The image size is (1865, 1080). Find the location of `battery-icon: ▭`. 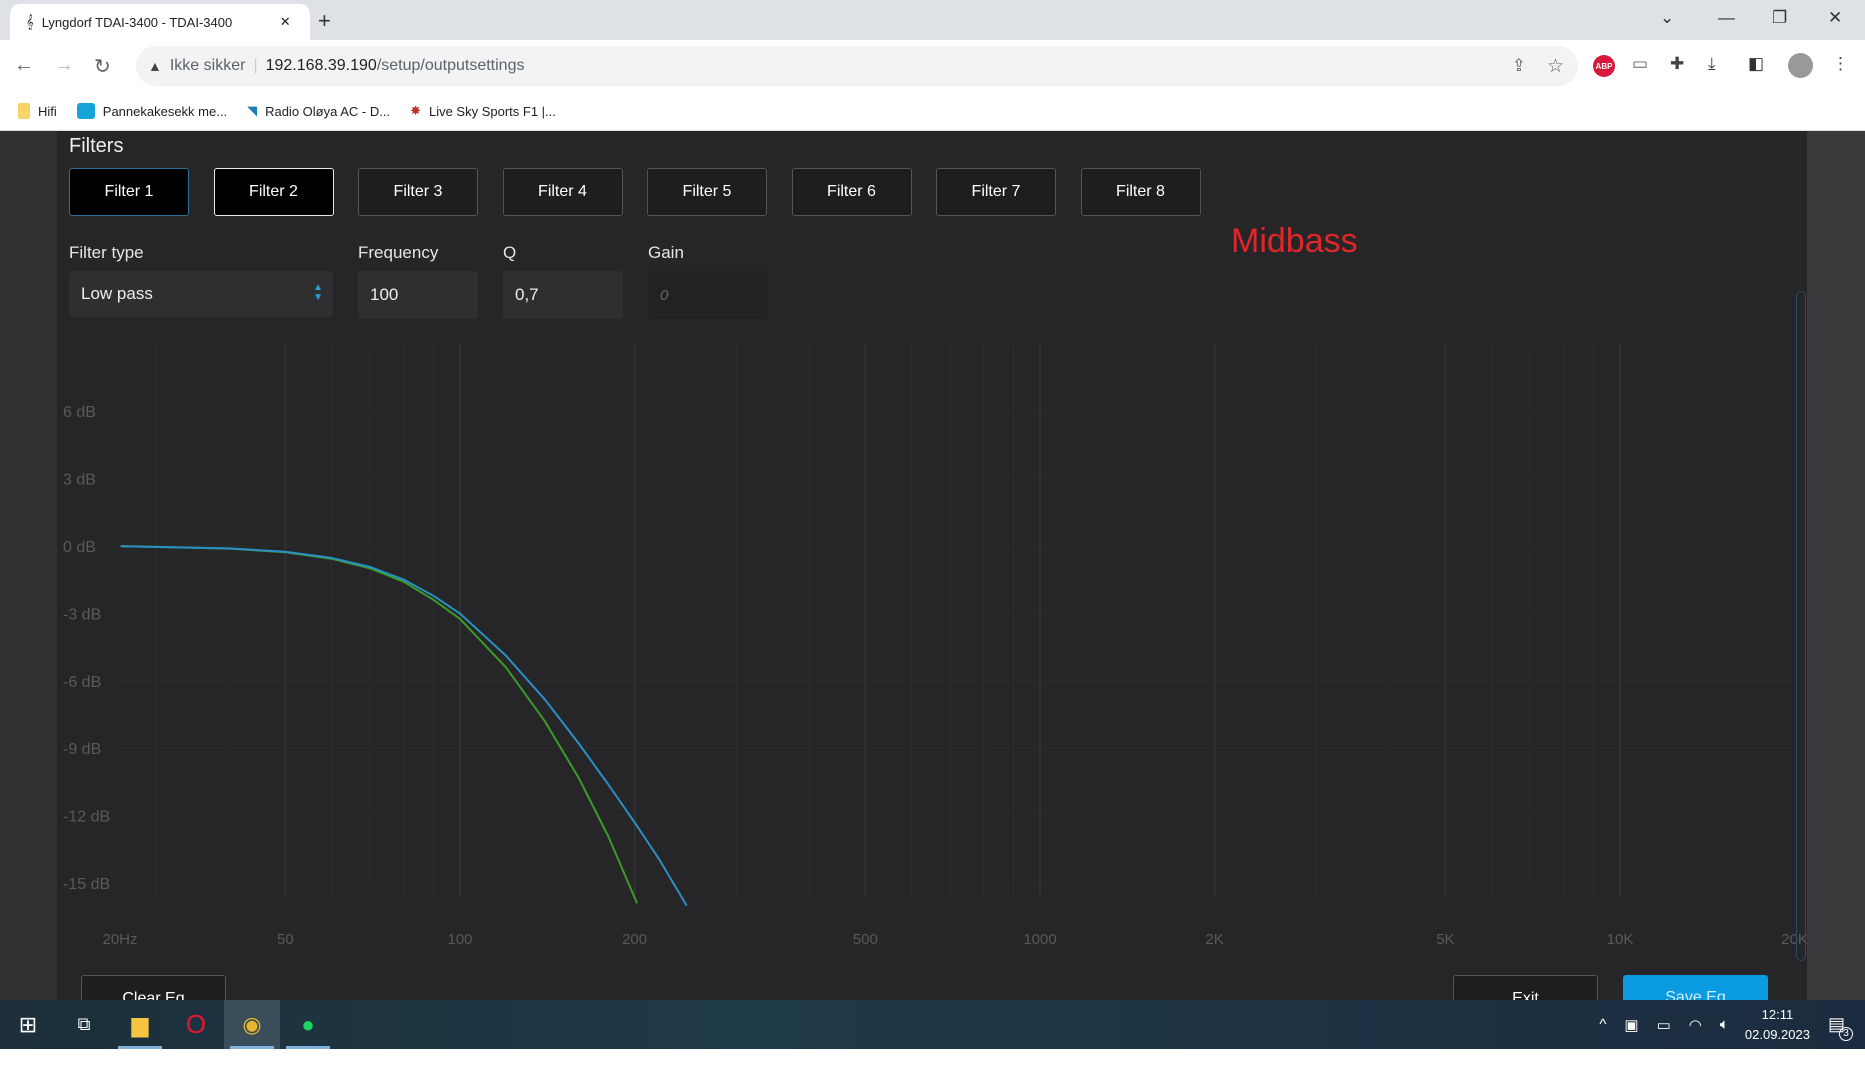

battery-icon: ▭ is located at coordinates (1664, 1025).